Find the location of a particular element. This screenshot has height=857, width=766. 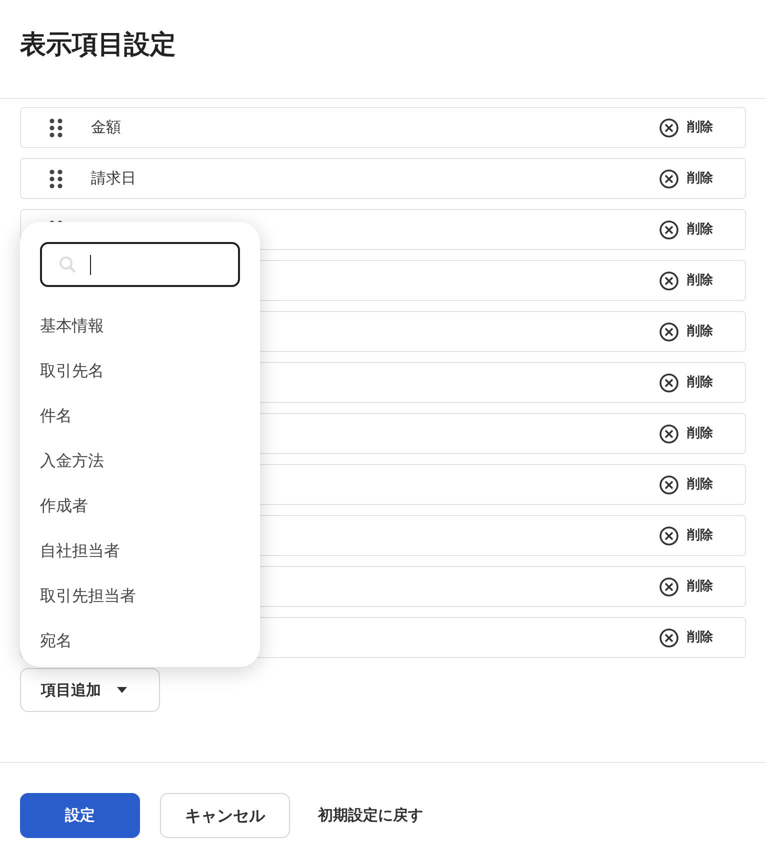

search-field is located at coordinates (140, 264).